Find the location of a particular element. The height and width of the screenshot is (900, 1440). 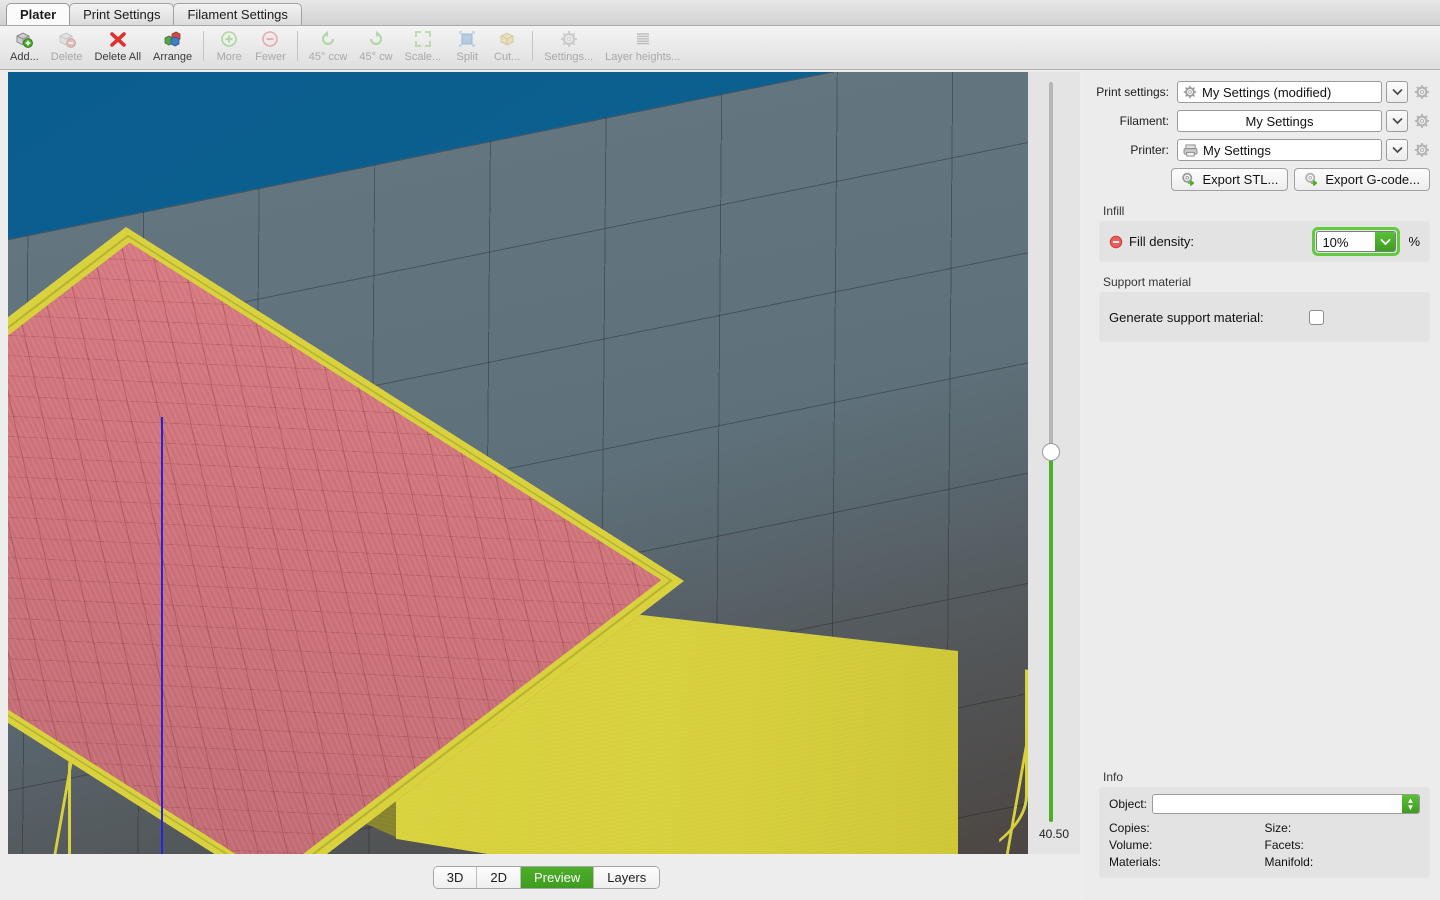

add-object-icon is located at coordinates (24, 39).